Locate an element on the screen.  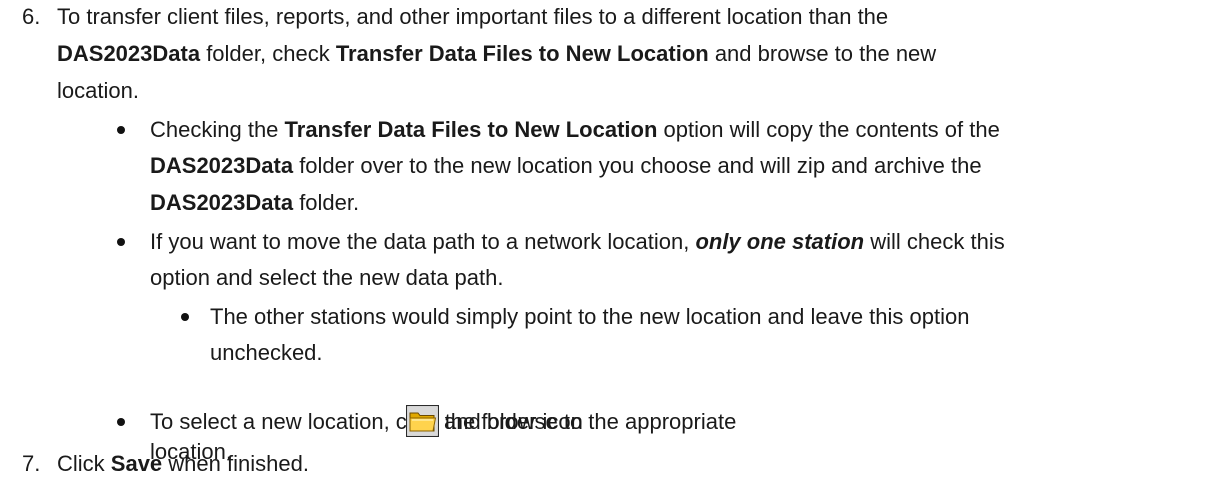
folder-icon is located at coordinates (422, 421).